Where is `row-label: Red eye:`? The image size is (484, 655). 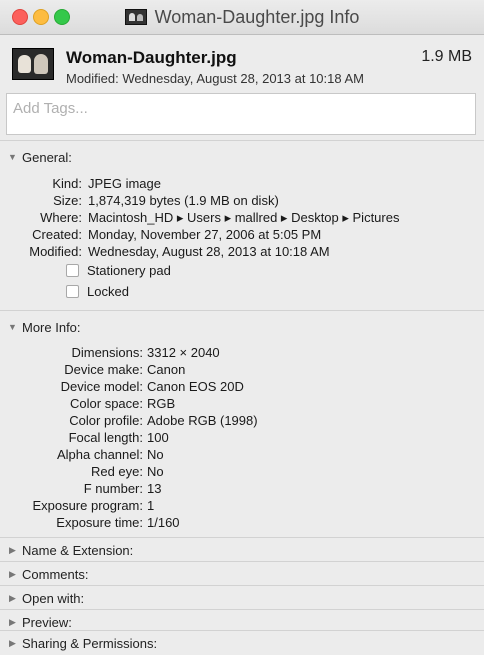 row-label: Red eye: is located at coordinates (116, 471).